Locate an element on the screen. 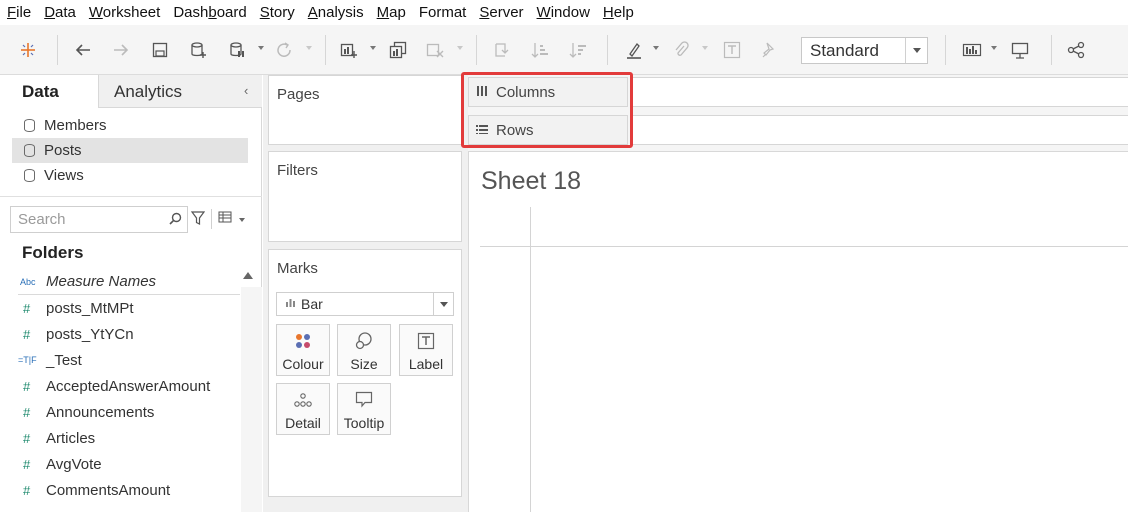 The width and height of the screenshot is (1128, 512). menu-window: Window is located at coordinates (563, 12).